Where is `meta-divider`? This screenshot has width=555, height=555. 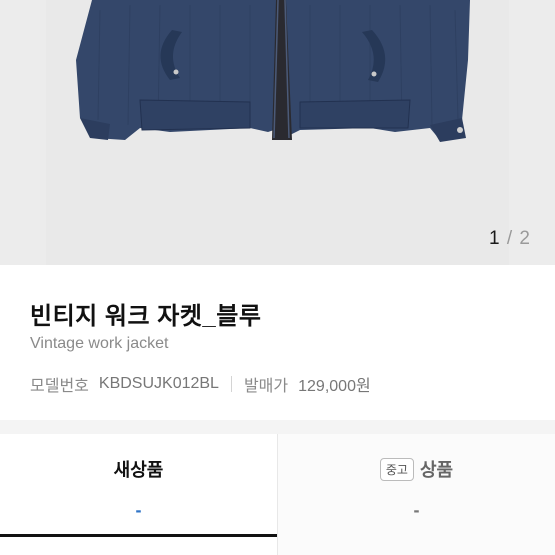 meta-divider is located at coordinates (231, 384).